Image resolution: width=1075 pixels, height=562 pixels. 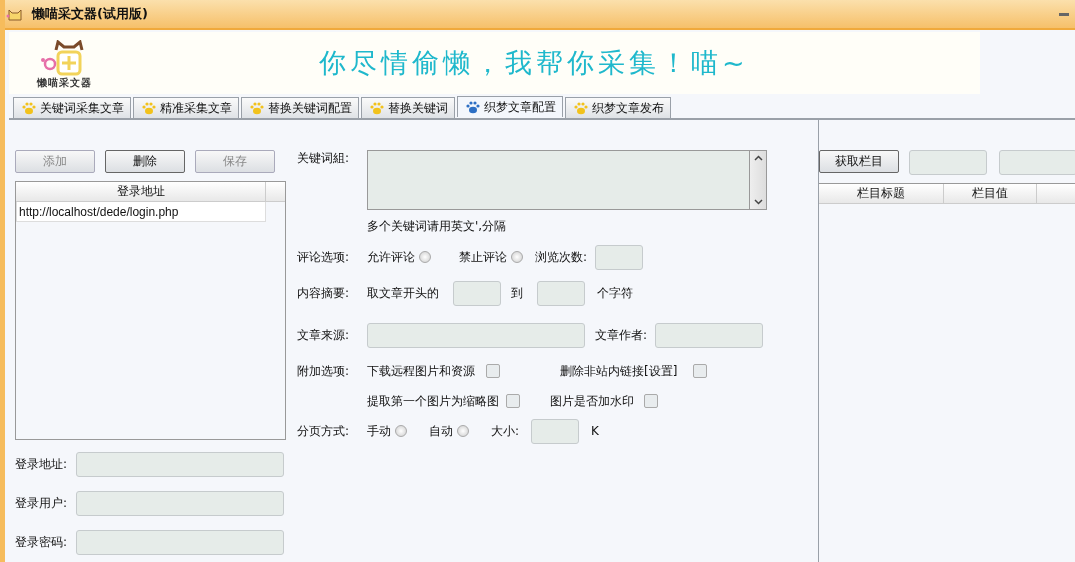 I want to click on tab: 织梦文章发布, so click(x=618, y=107).